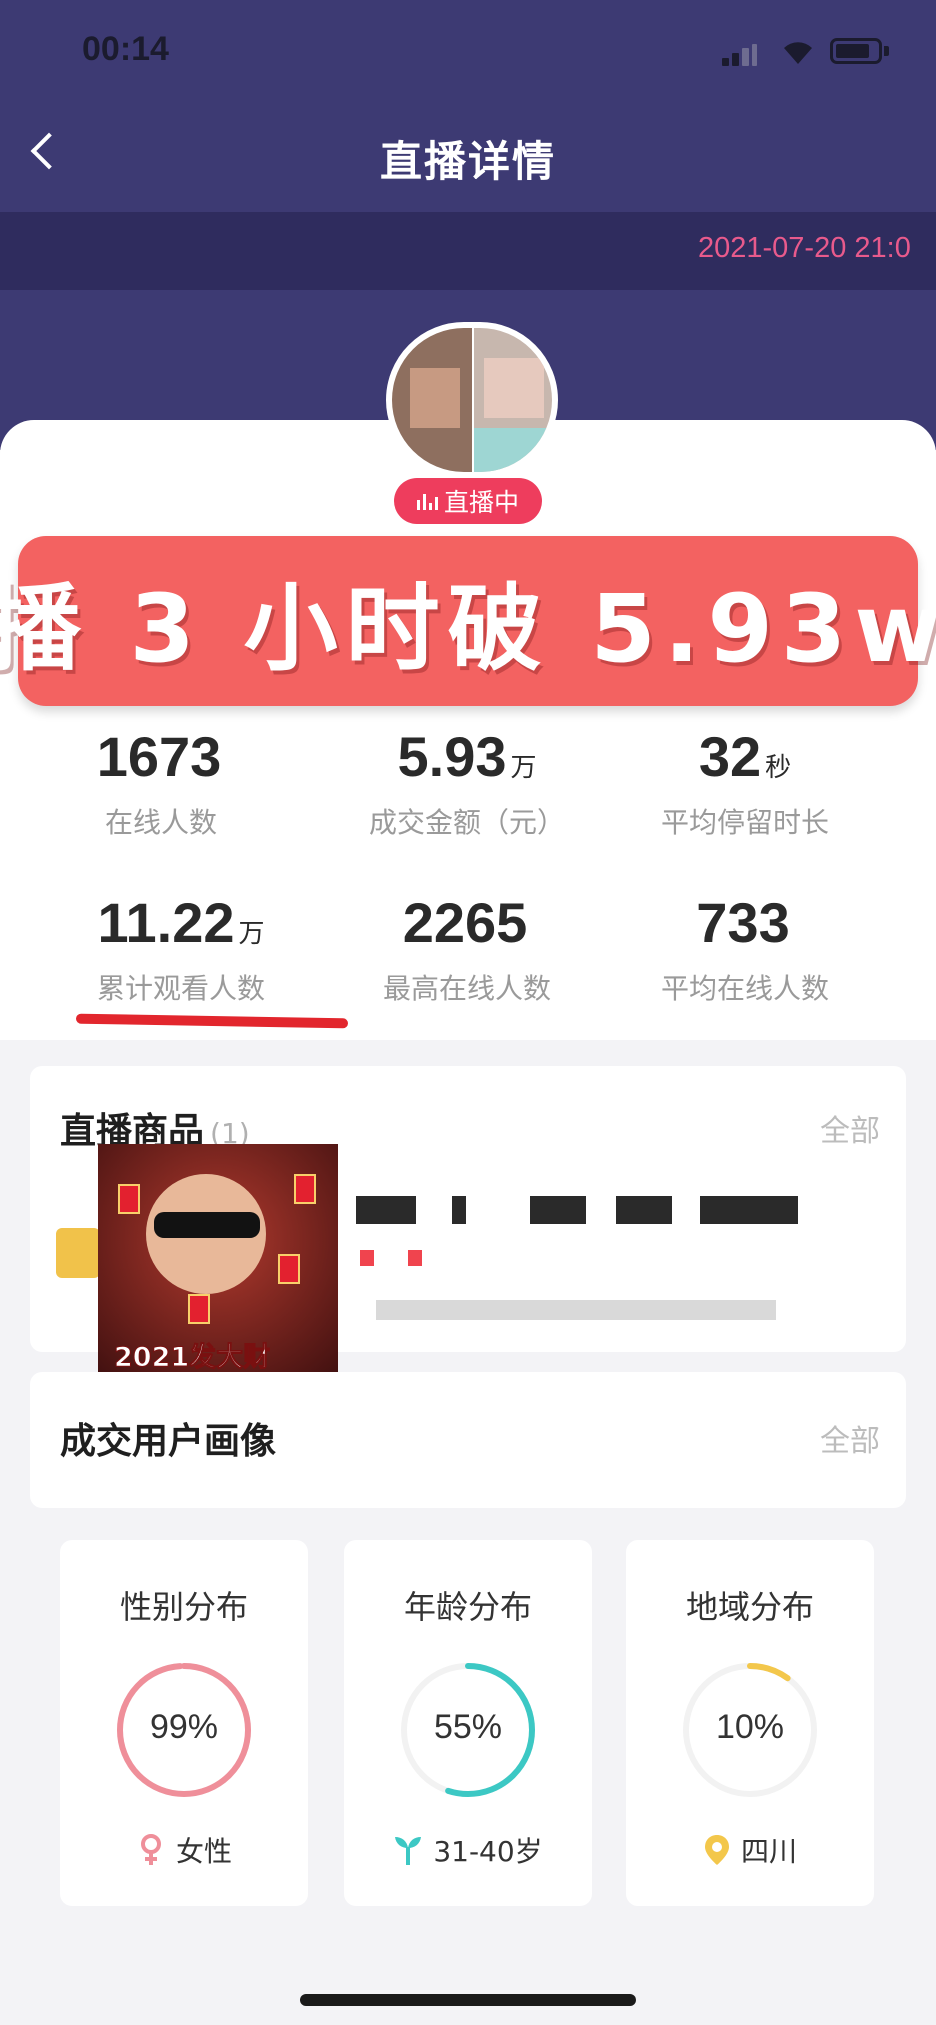 The image size is (936, 2025). What do you see at coordinates (744, 988) in the screenshot?
I see `stat-label: 平均在线人数` at bounding box center [744, 988].